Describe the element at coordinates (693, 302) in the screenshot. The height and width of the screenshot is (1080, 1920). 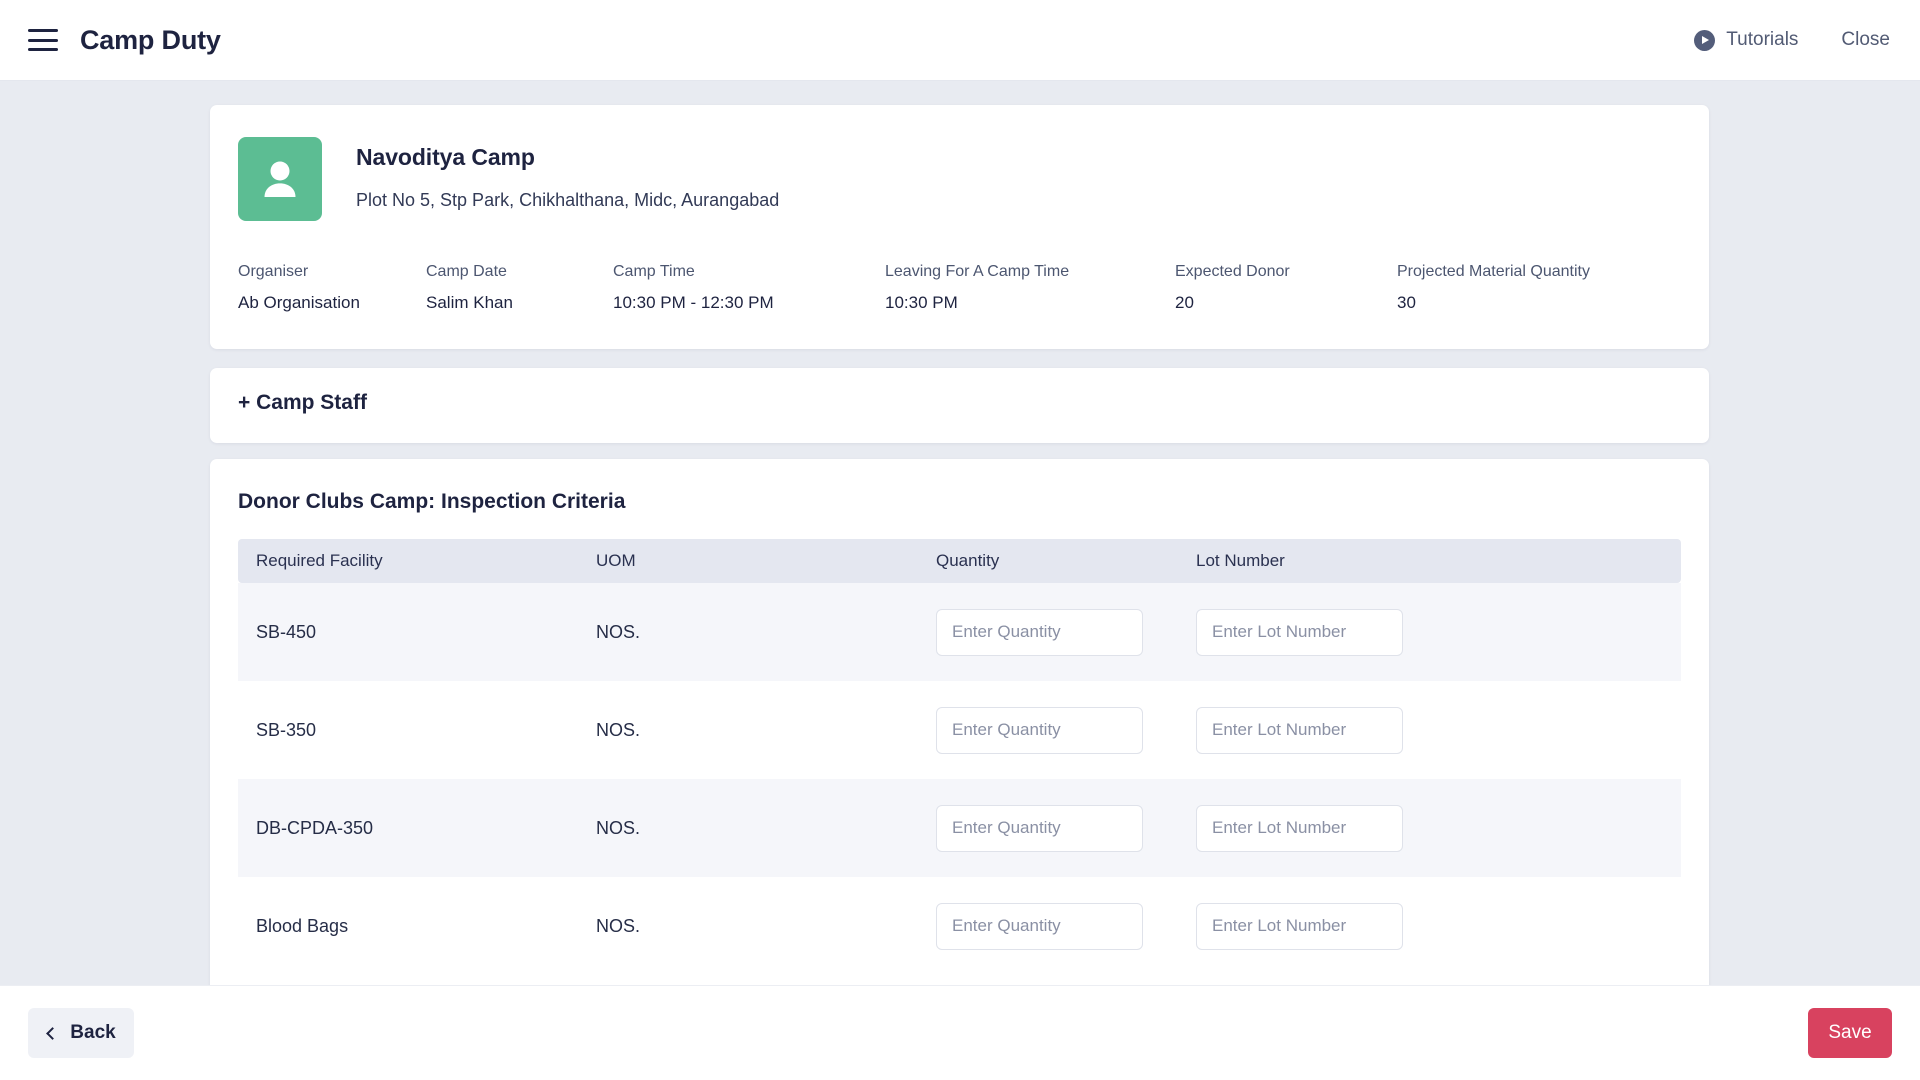
I see `meta-value: 10:30 PM - 12:30 PM` at that location.